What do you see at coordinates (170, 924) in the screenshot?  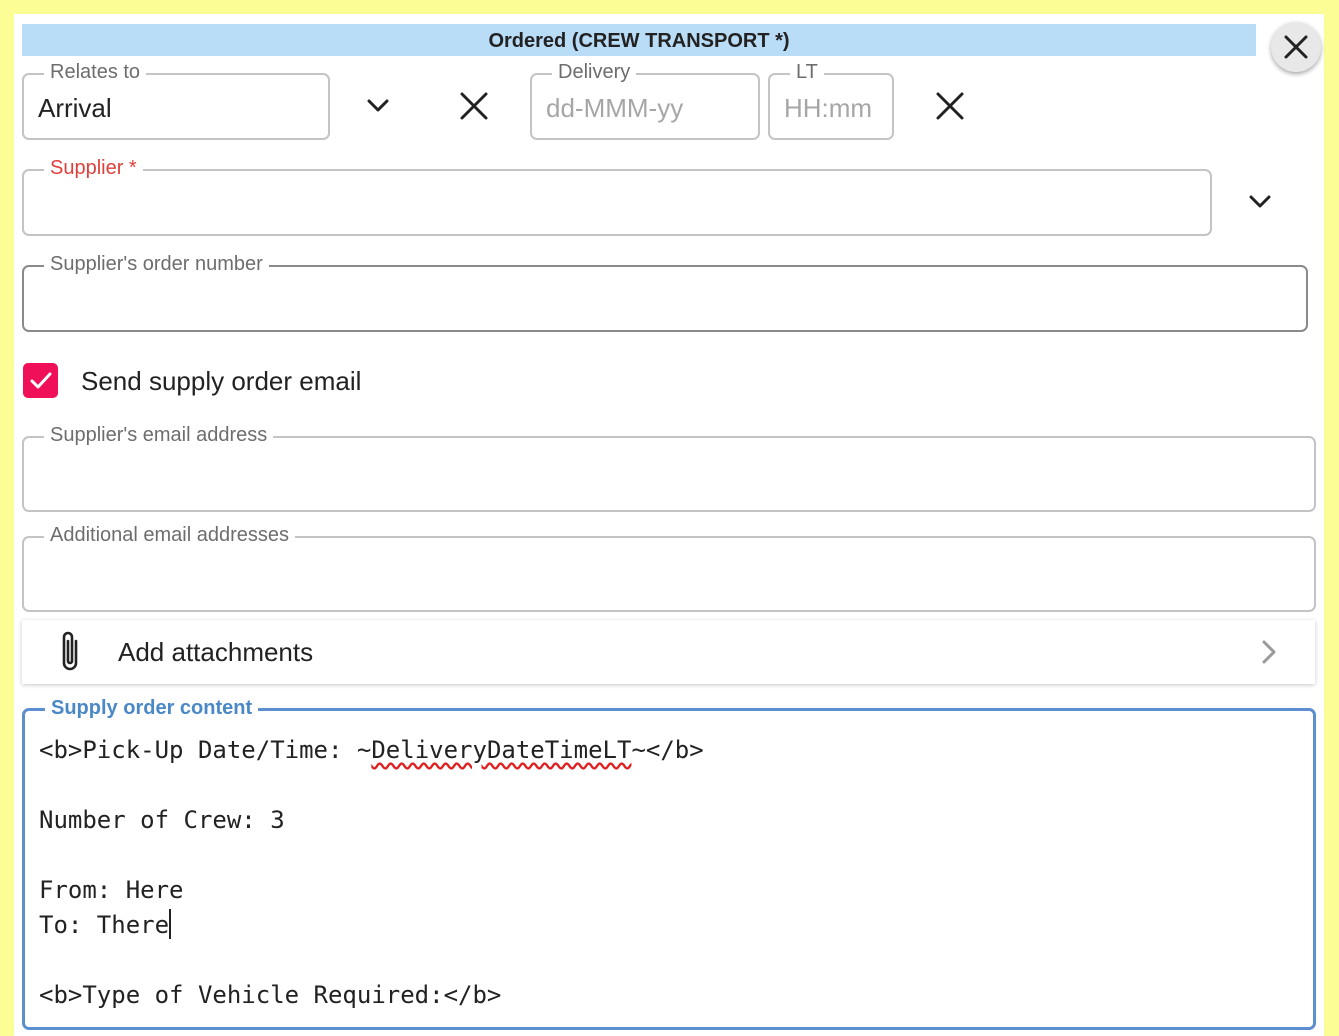 I see `text-cursor` at bounding box center [170, 924].